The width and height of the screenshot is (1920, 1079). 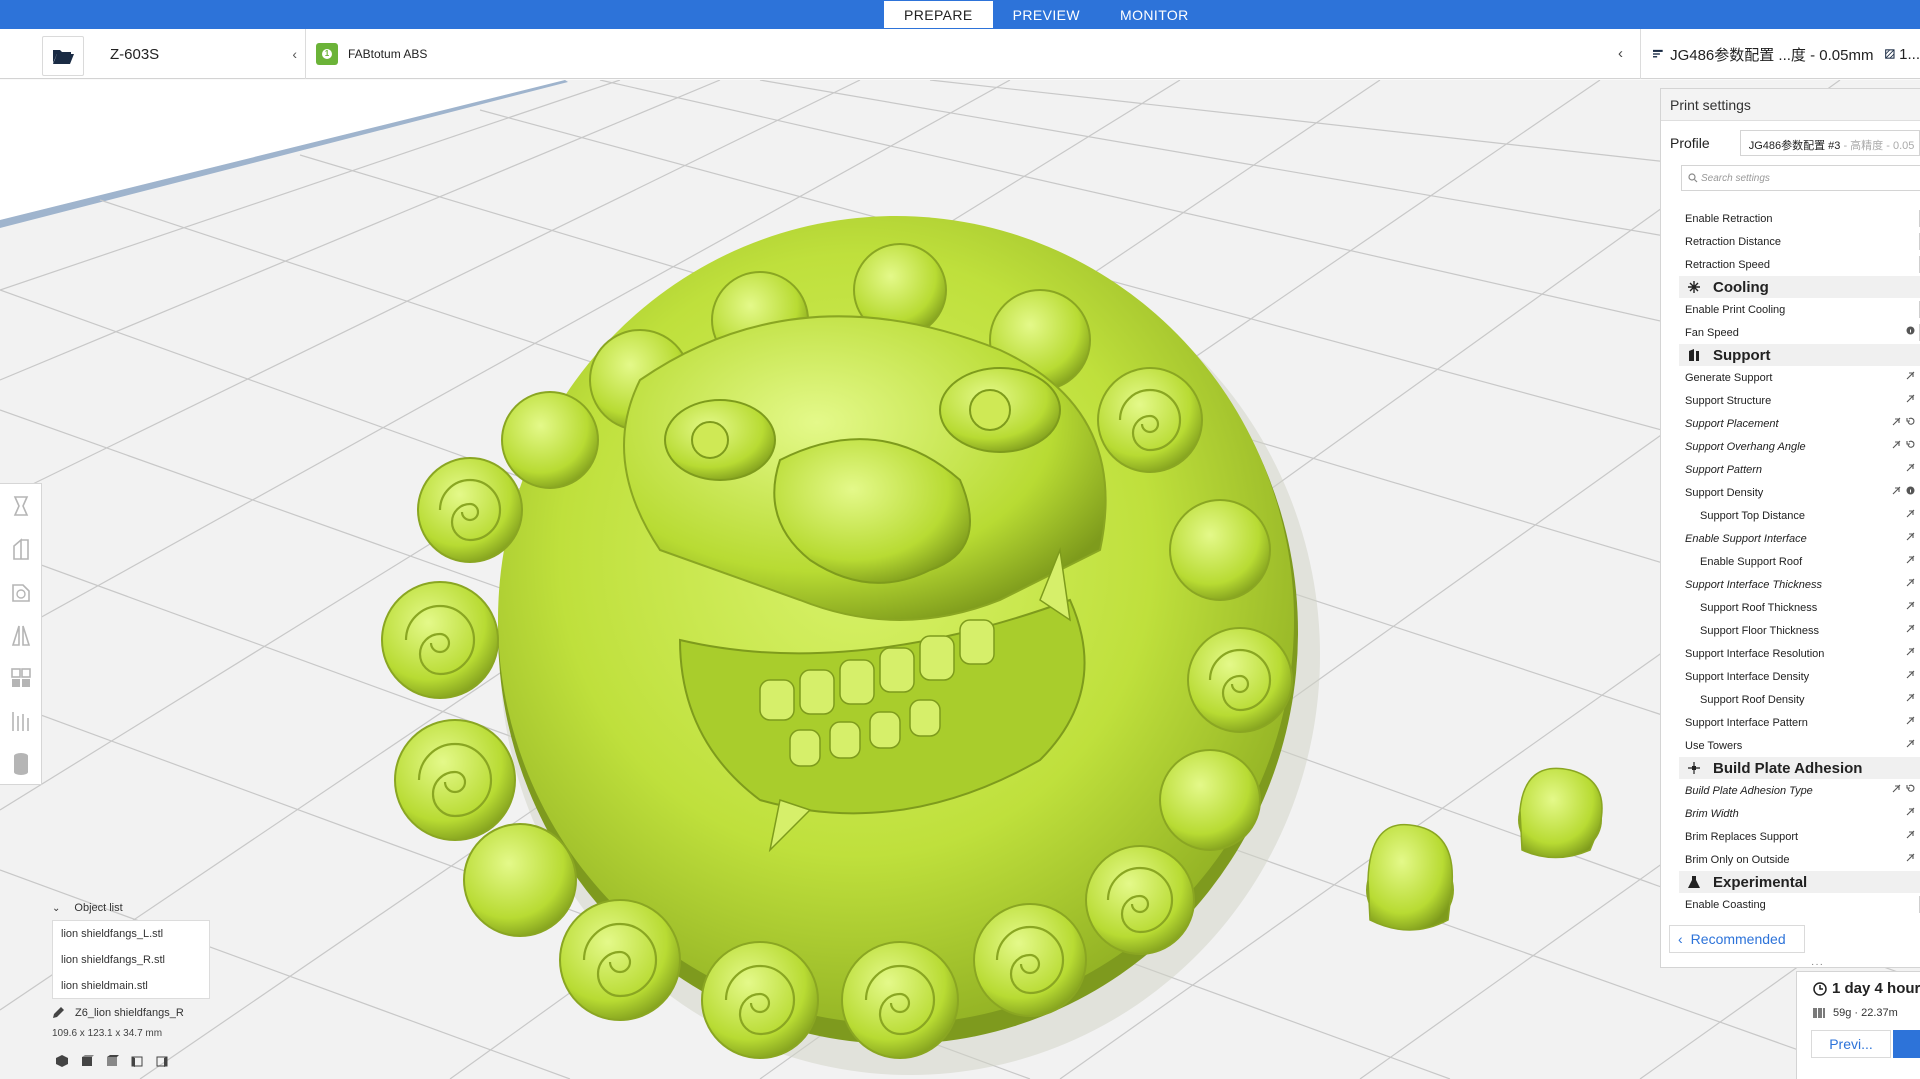 What do you see at coordinates (1737, 939) in the screenshot?
I see `recommended-button: ‹ Recommended` at bounding box center [1737, 939].